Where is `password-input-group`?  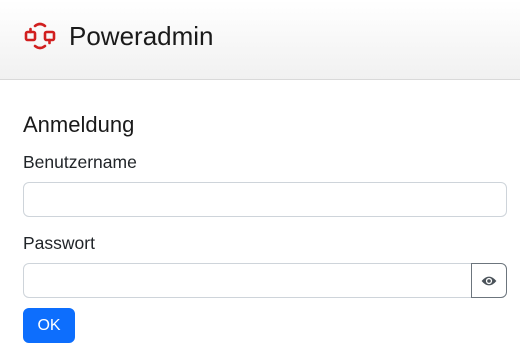
password-input-group is located at coordinates (265, 280).